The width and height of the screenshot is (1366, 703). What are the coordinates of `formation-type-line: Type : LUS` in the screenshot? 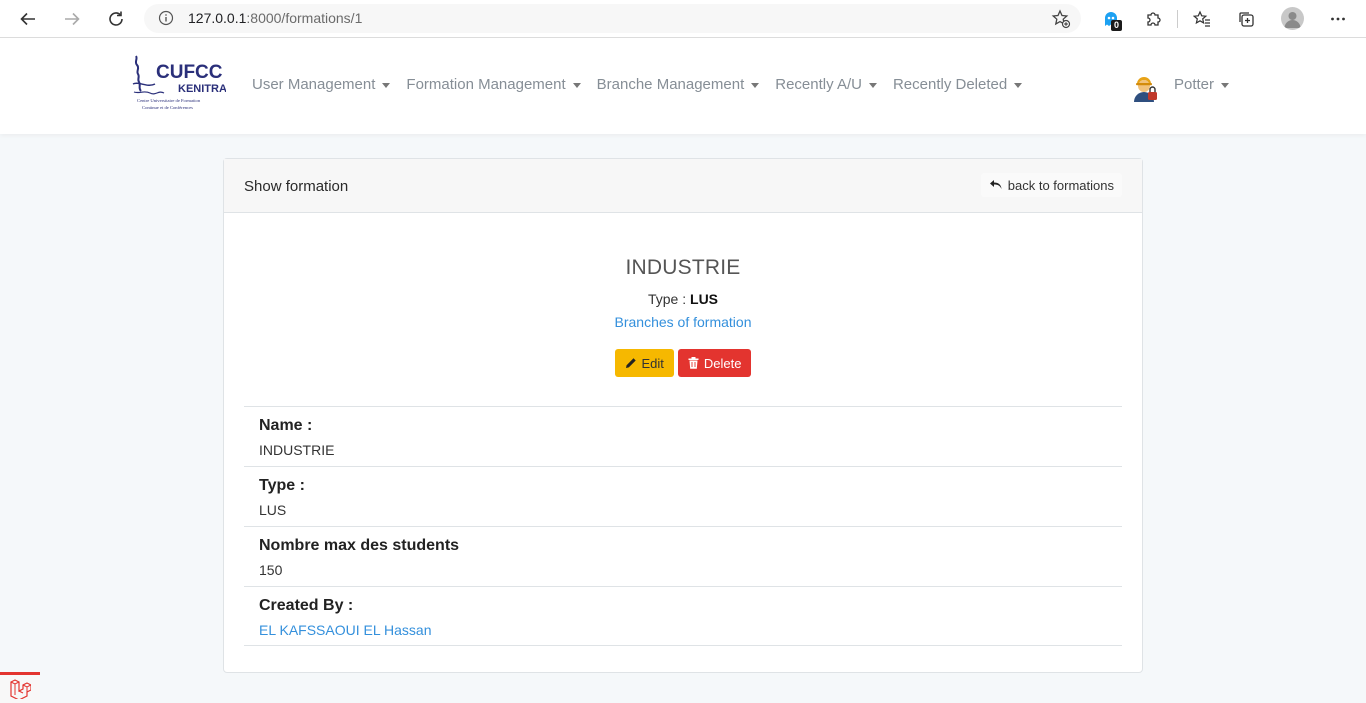 It's located at (683, 299).